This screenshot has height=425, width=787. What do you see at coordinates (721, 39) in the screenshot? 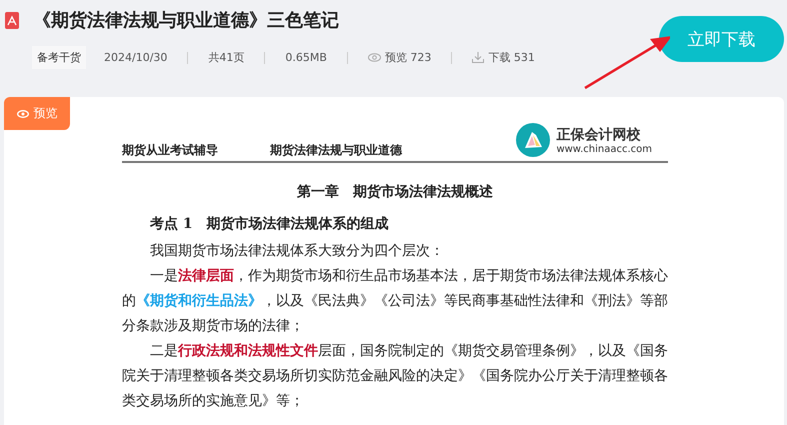
I see `download-button: 立即下载` at bounding box center [721, 39].